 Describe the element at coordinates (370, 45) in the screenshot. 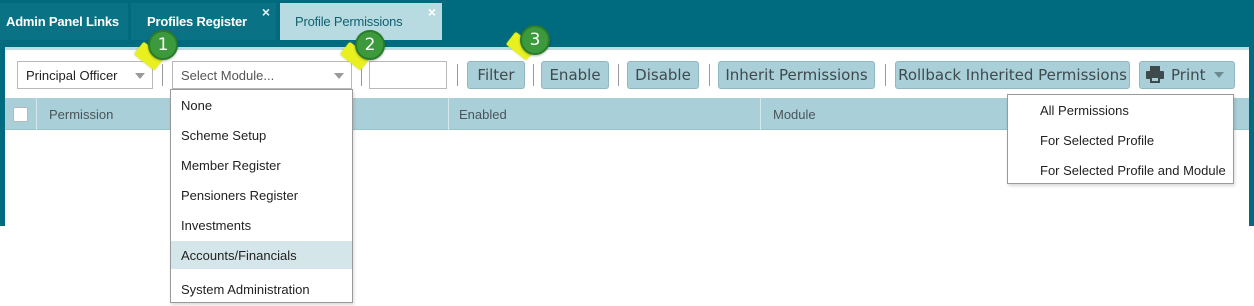

I see `callout-badge-2: 2` at that location.